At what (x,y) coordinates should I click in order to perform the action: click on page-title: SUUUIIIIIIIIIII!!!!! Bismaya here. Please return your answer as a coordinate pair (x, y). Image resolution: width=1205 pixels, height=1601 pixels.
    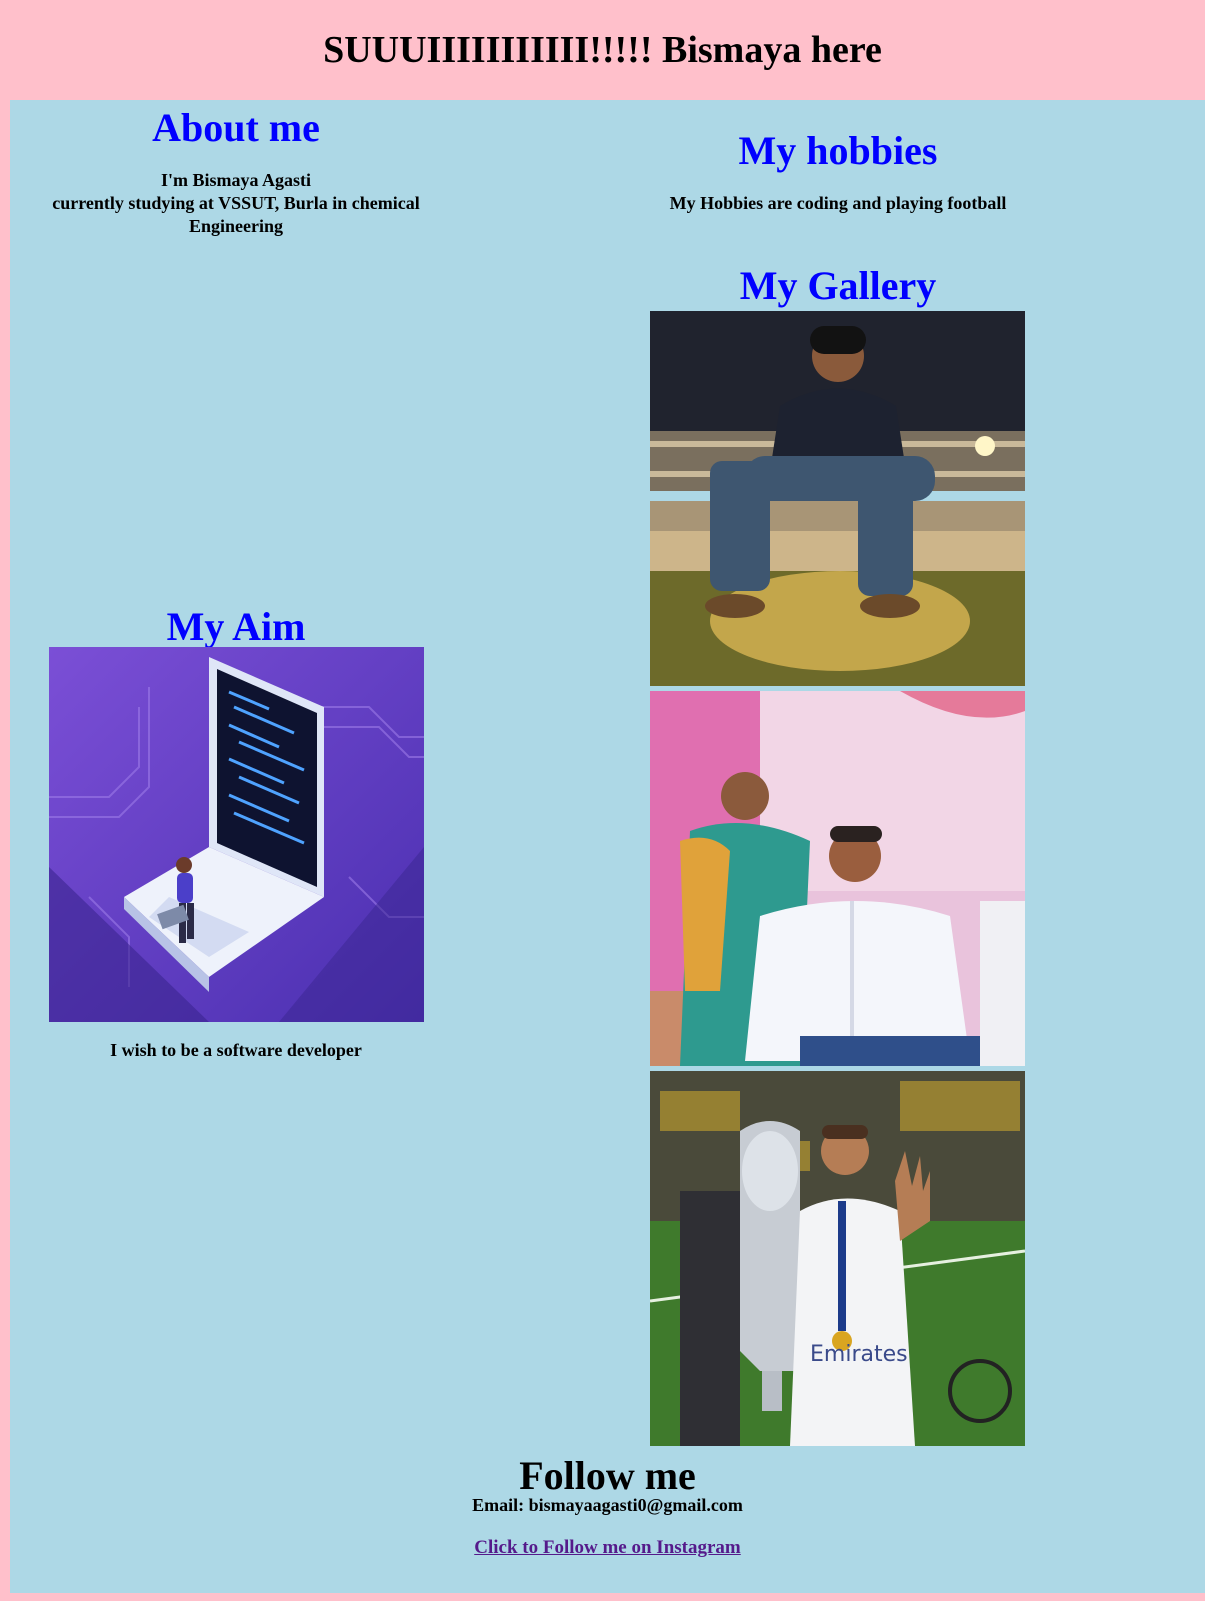
    Looking at the image, I should click on (602, 50).